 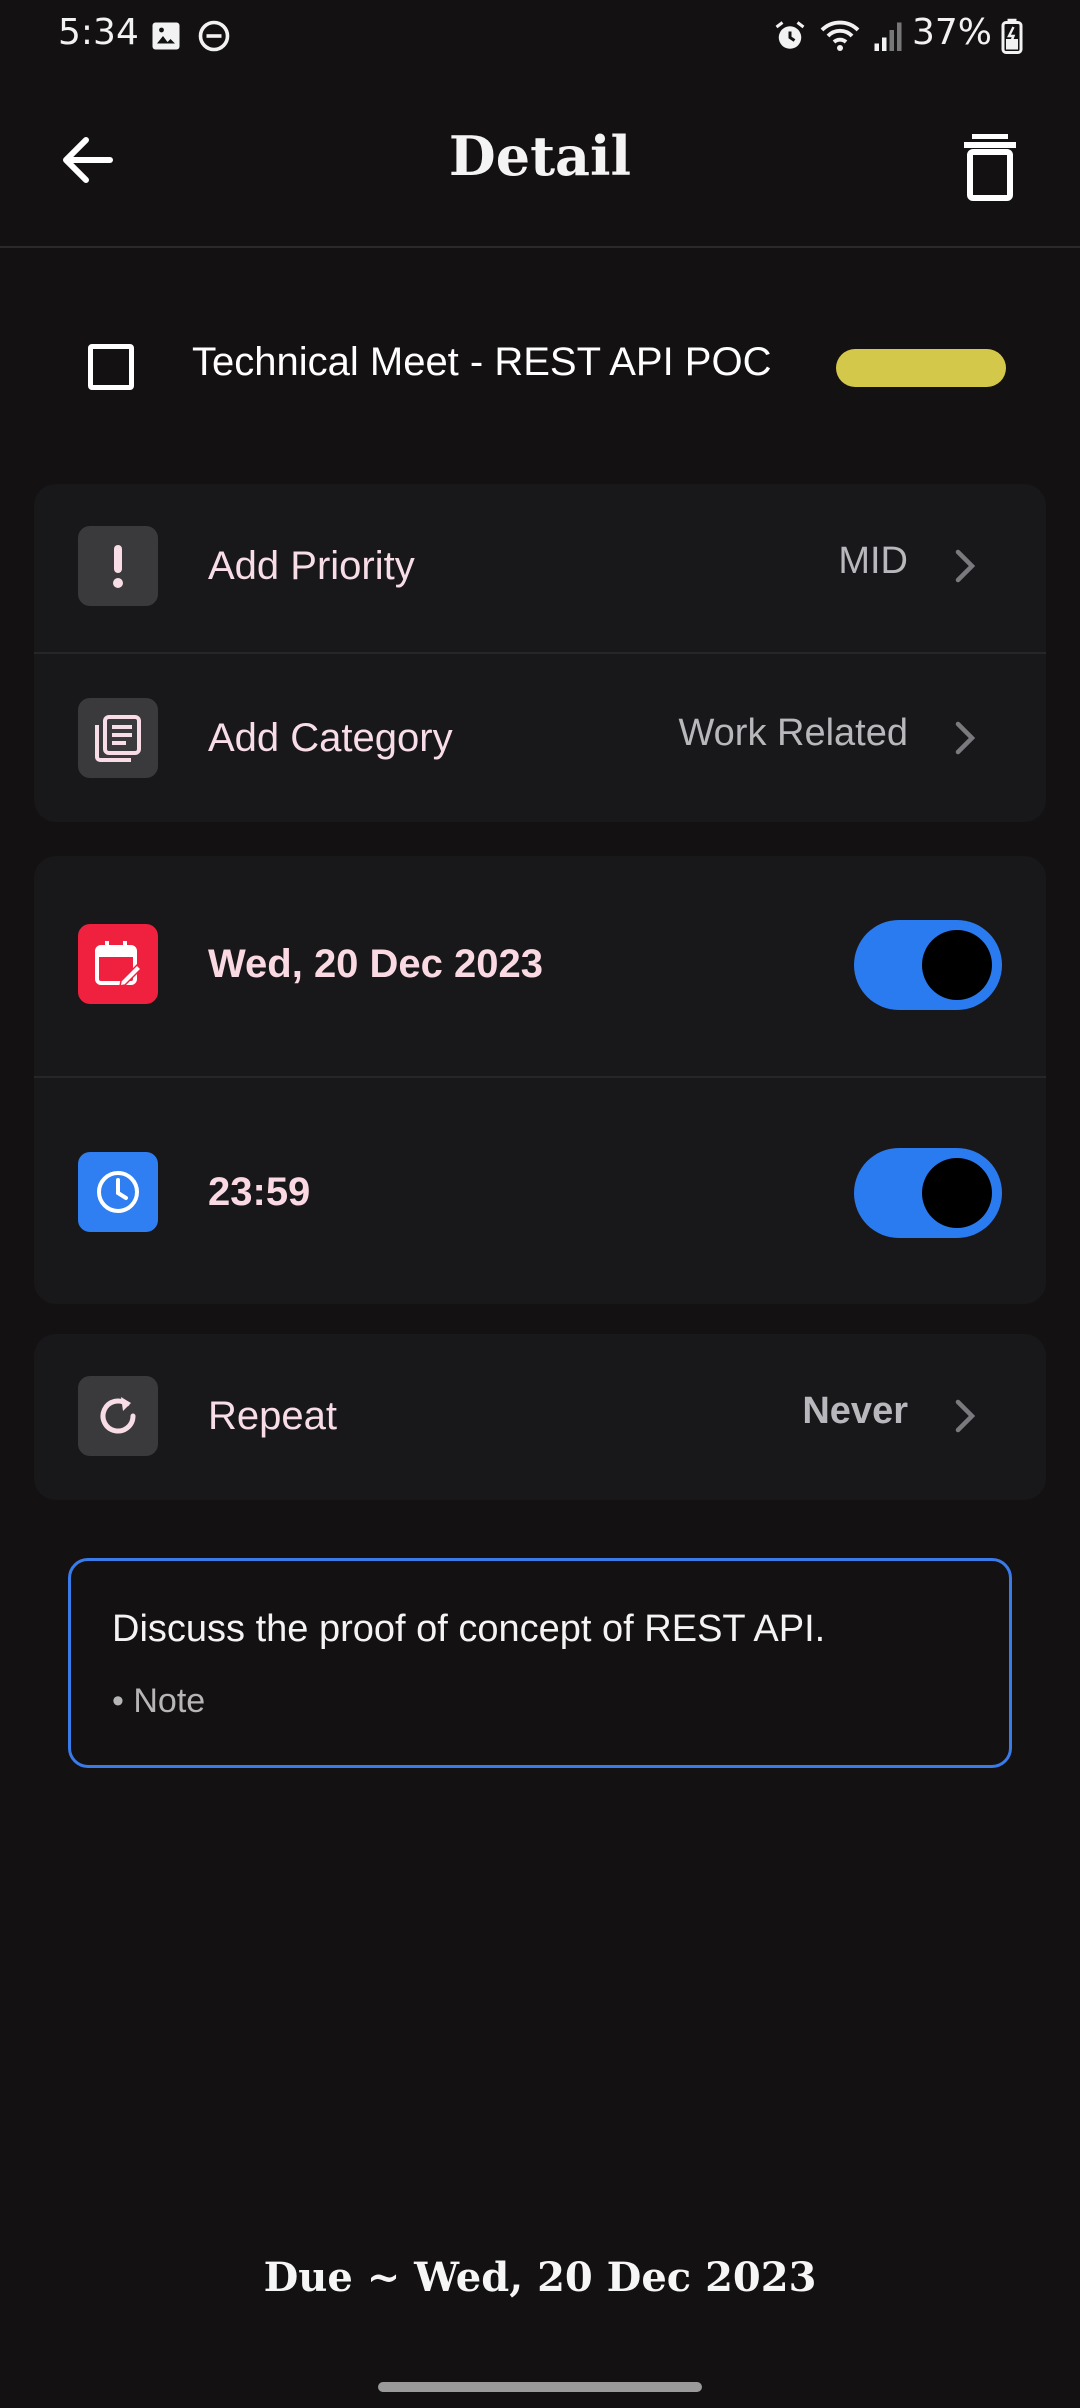 What do you see at coordinates (376, 964) in the screenshot?
I see `date-label: Wed, 20 Dec 2023` at bounding box center [376, 964].